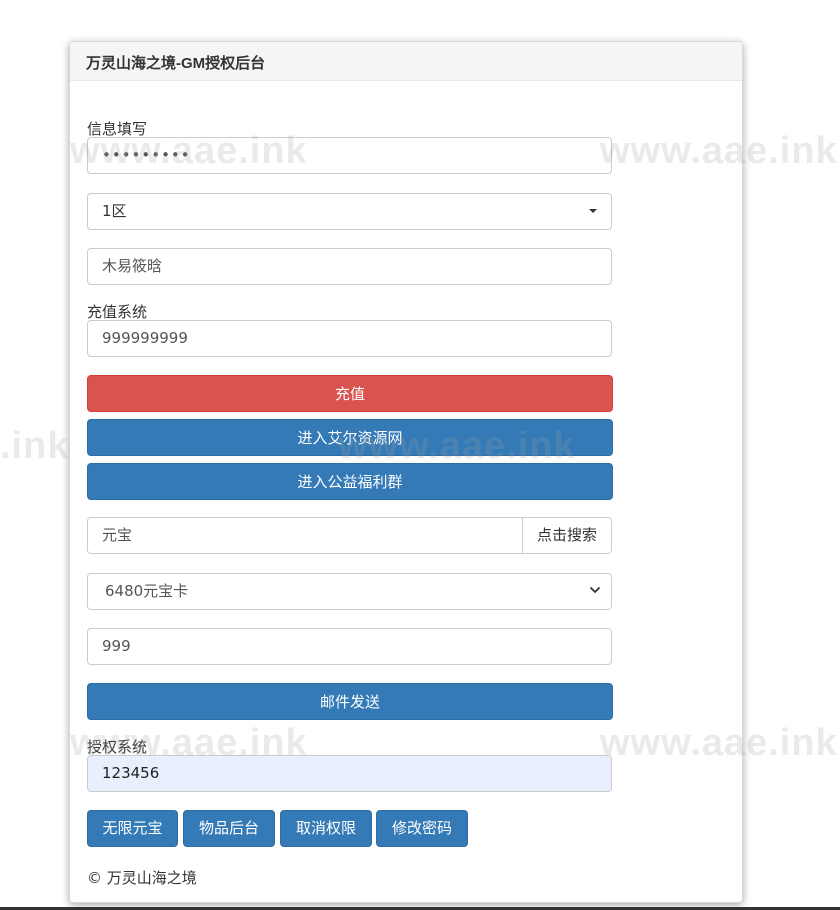 Image resolution: width=840 pixels, height=910 pixels. What do you see at coordinates (349, 338) in the screenshot?
I see `recharge-amount-input: 999999999` at bounding box center [349, 338].